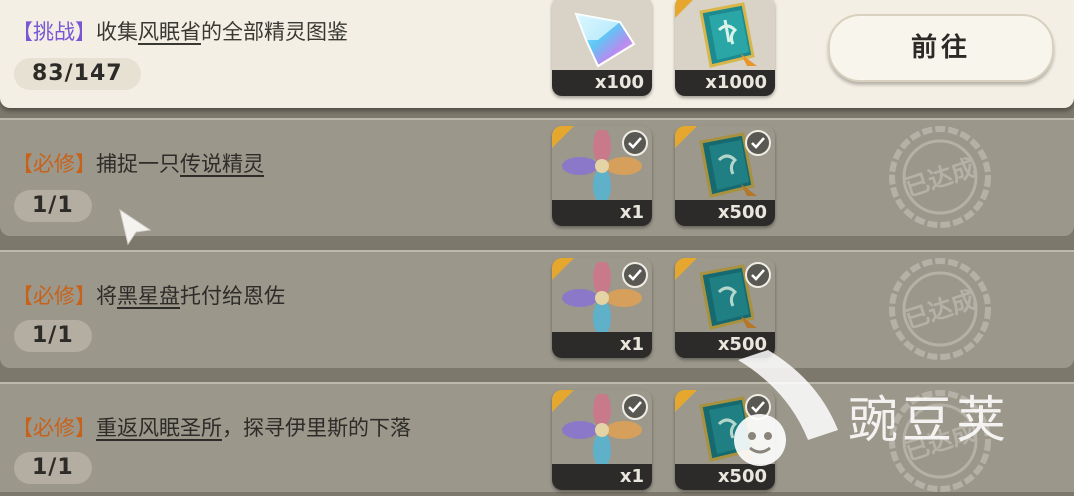 The image size is (1074, 496). I want to click on reward-quantity: x1000, so click(725, 83).